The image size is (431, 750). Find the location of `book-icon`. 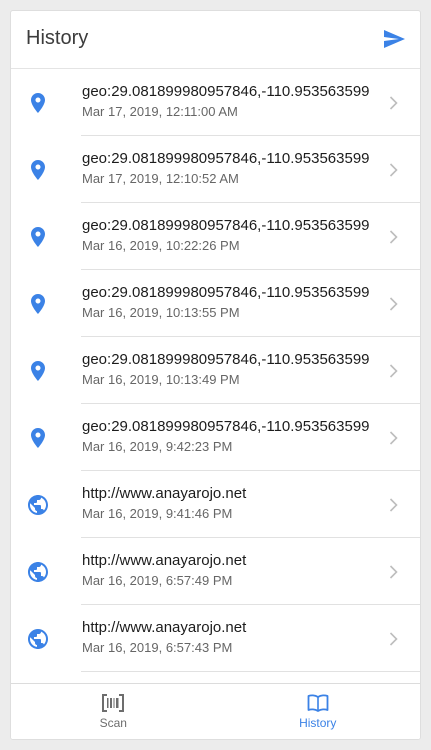

book-icon is located at coordinates (318, 703).